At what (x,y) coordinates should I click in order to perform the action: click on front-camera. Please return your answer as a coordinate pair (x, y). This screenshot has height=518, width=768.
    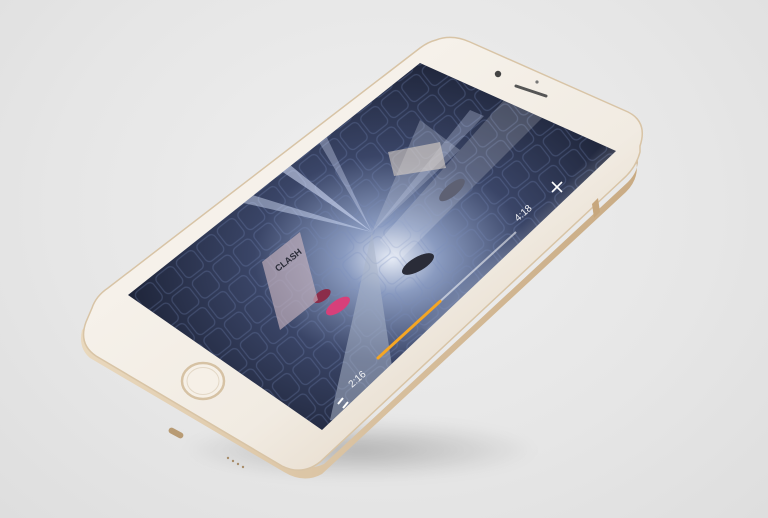
    Looking at the image, I should click on (498, 74).